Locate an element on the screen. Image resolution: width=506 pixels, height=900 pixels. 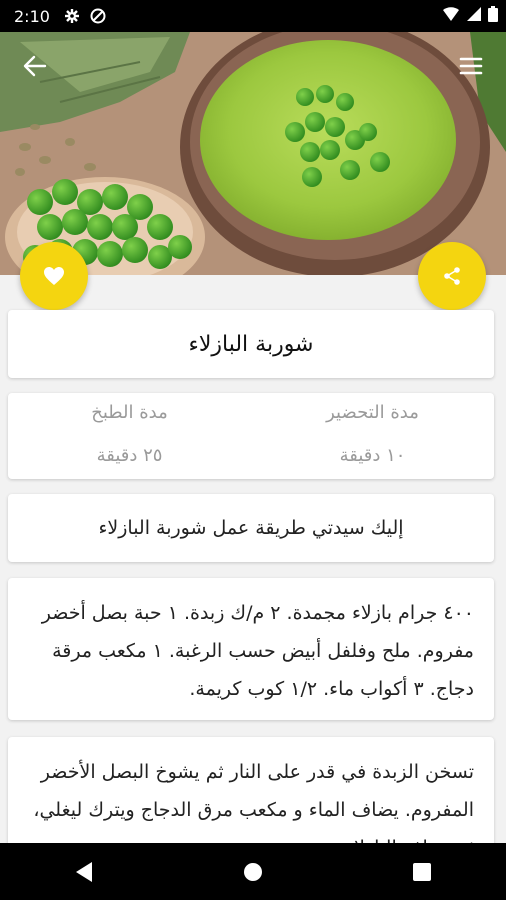
nav-home-button is located at coordinates (253, 872).